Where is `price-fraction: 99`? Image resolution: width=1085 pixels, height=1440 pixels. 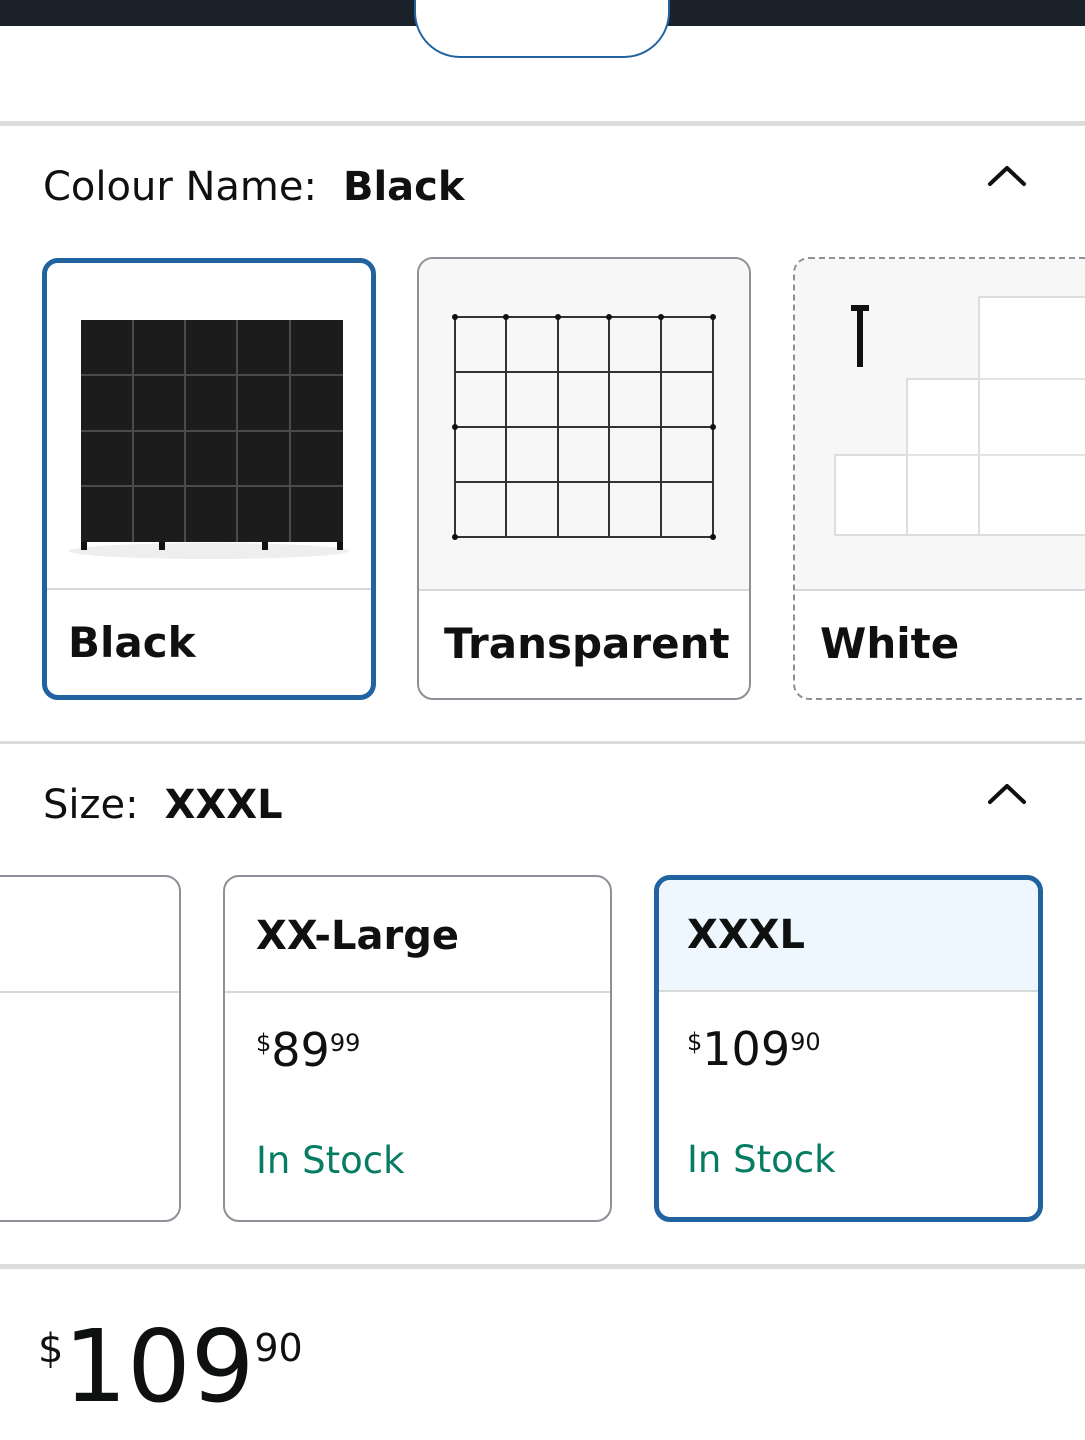 price-fraction: 99 is located at coordinates (345, 1043).